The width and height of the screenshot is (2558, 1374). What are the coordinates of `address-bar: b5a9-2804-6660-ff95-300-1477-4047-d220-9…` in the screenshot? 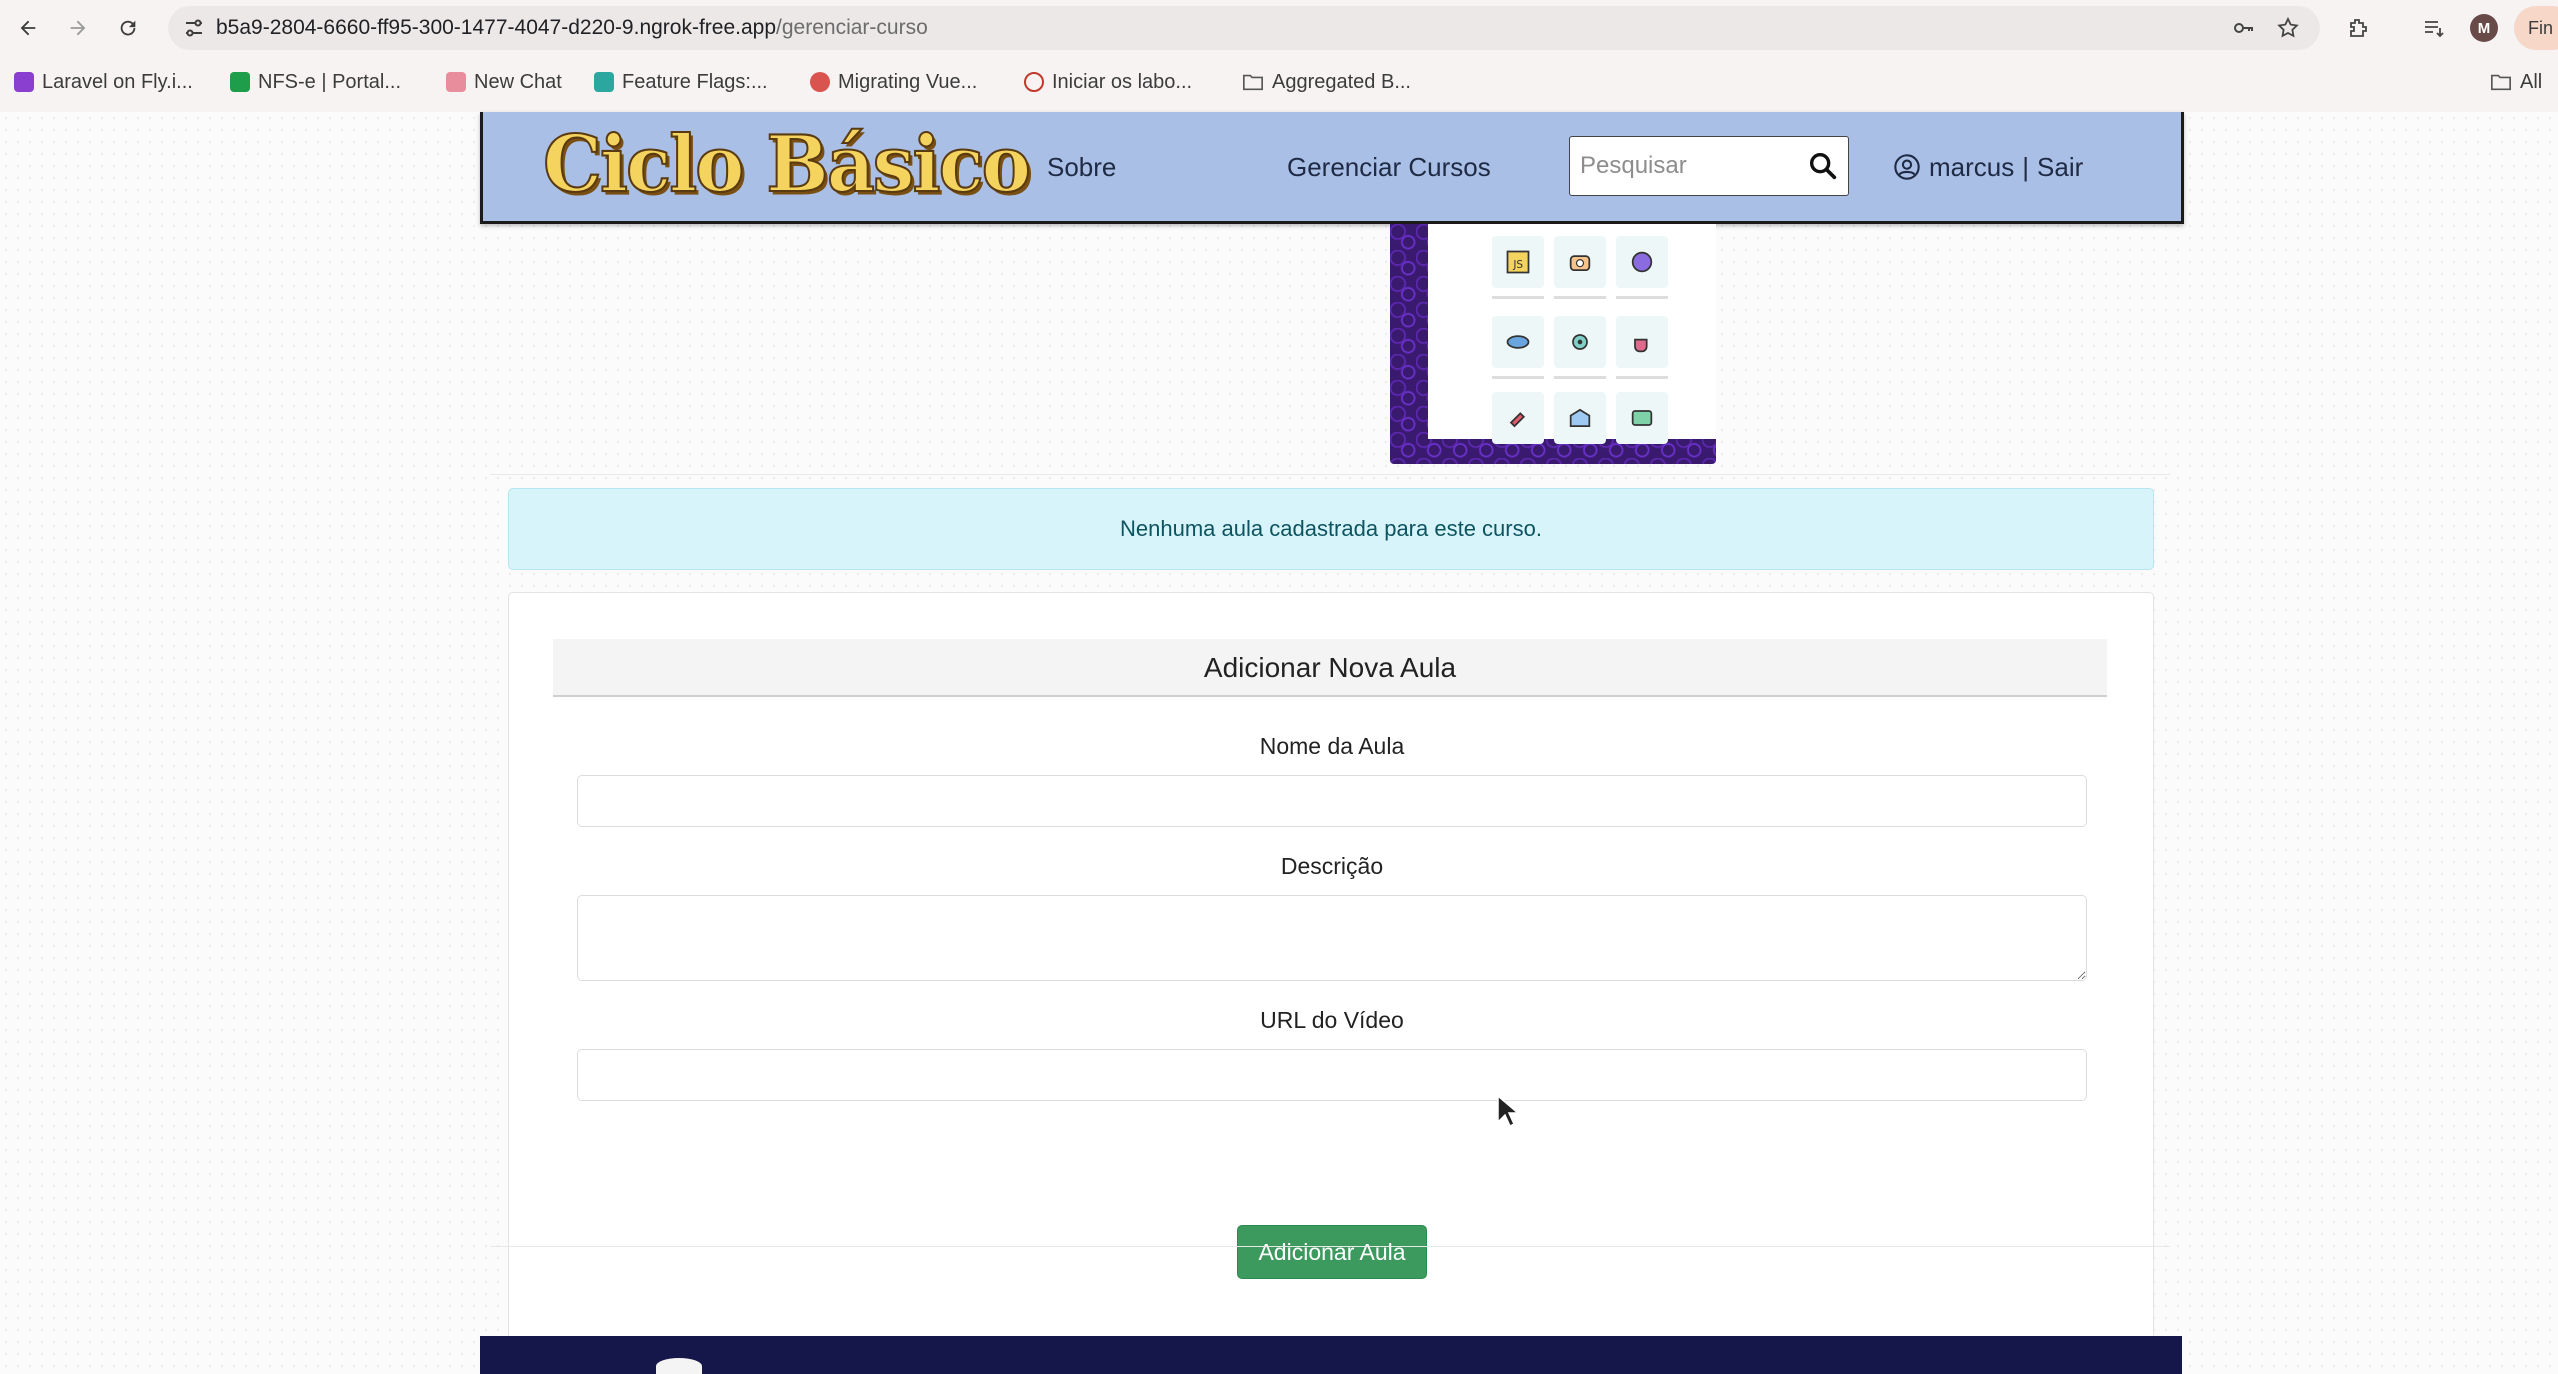 It's located at (1244, 28).